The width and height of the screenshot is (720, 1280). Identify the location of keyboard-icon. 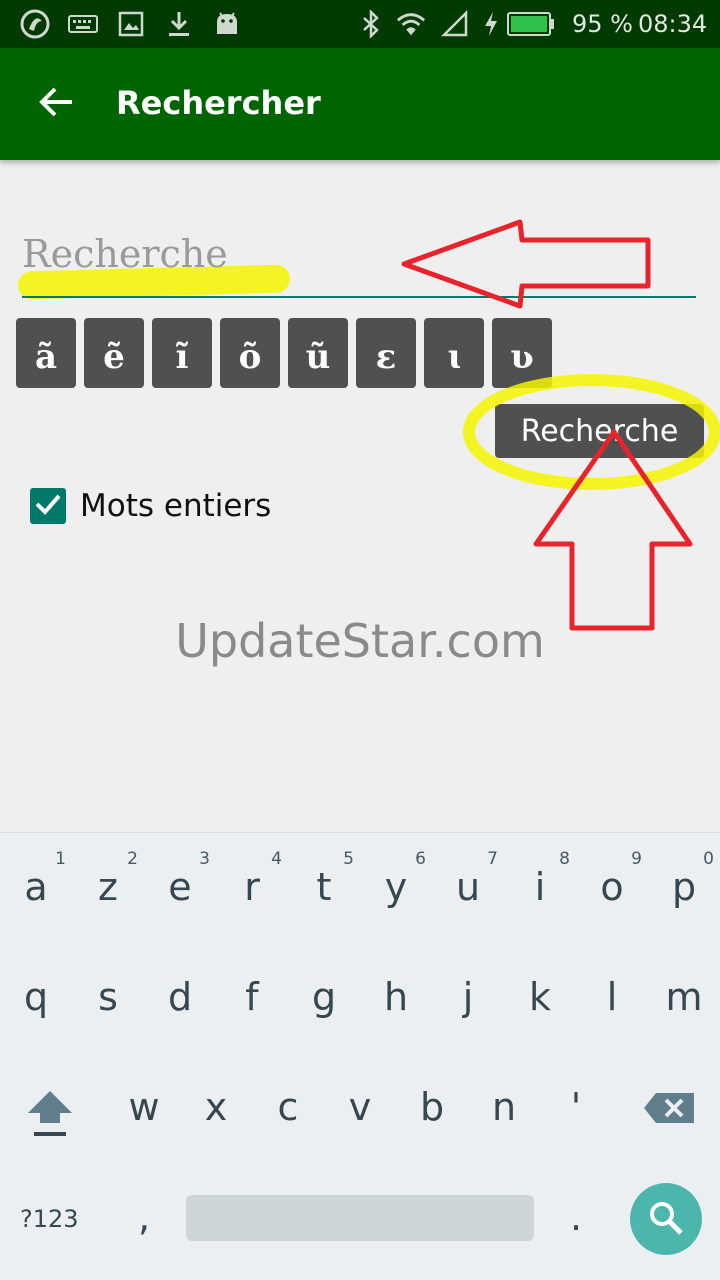
(83, 24).